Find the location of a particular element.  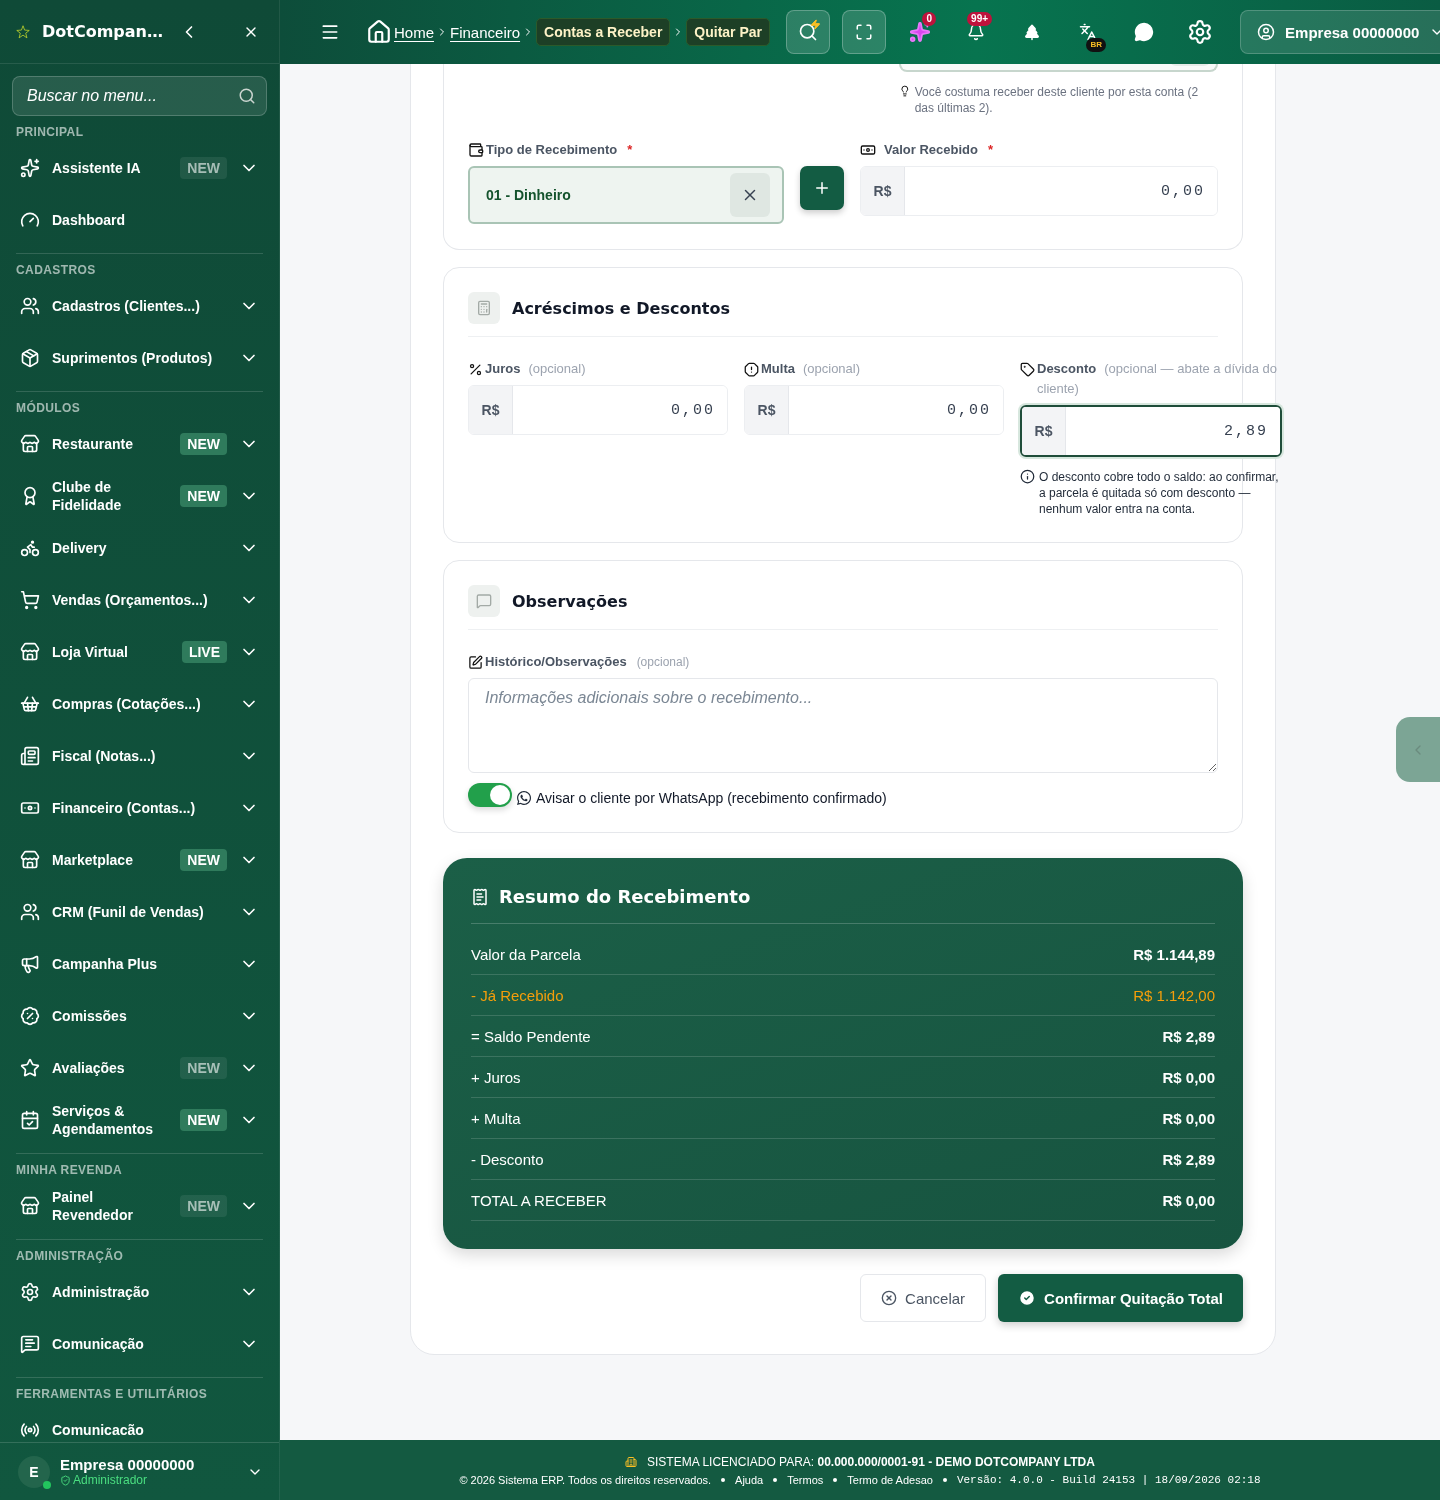

toggle-switch is located at coordinates (490, 795).